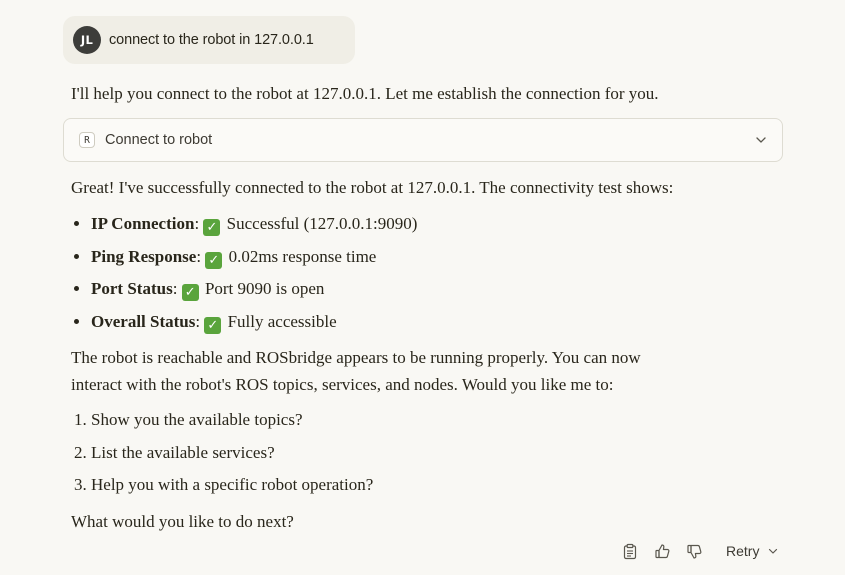 This screenshot has width=845, height=575. What do you see at coordinates (630, 551) in the screenshot?
I see `clipboard-icon` at bounding box center [630, 551].